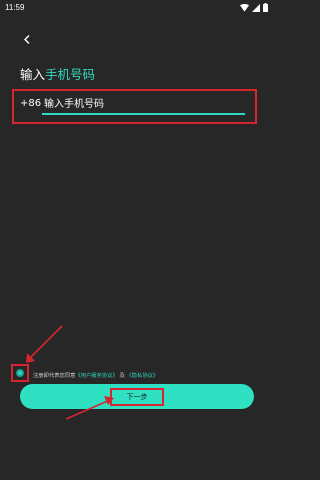 This screenshot has height=480, width=320. What do you see at coordinates (137, 397) in the screenshot?
I see `next-button-highlight` at bounding box center [137, 397].